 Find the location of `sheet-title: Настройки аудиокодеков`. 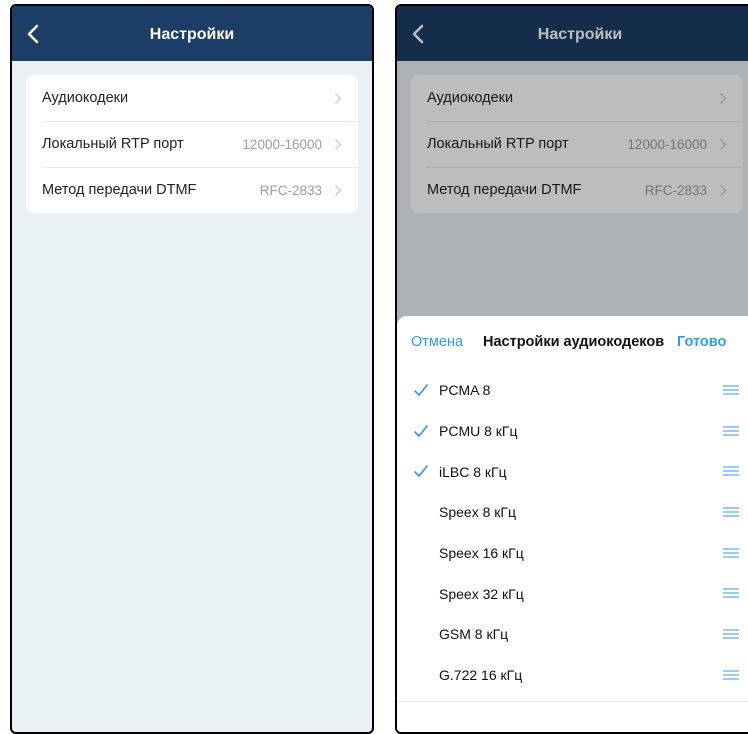

sheet-title: Настройки аудиокодеков is located at coordinates (574, 342).